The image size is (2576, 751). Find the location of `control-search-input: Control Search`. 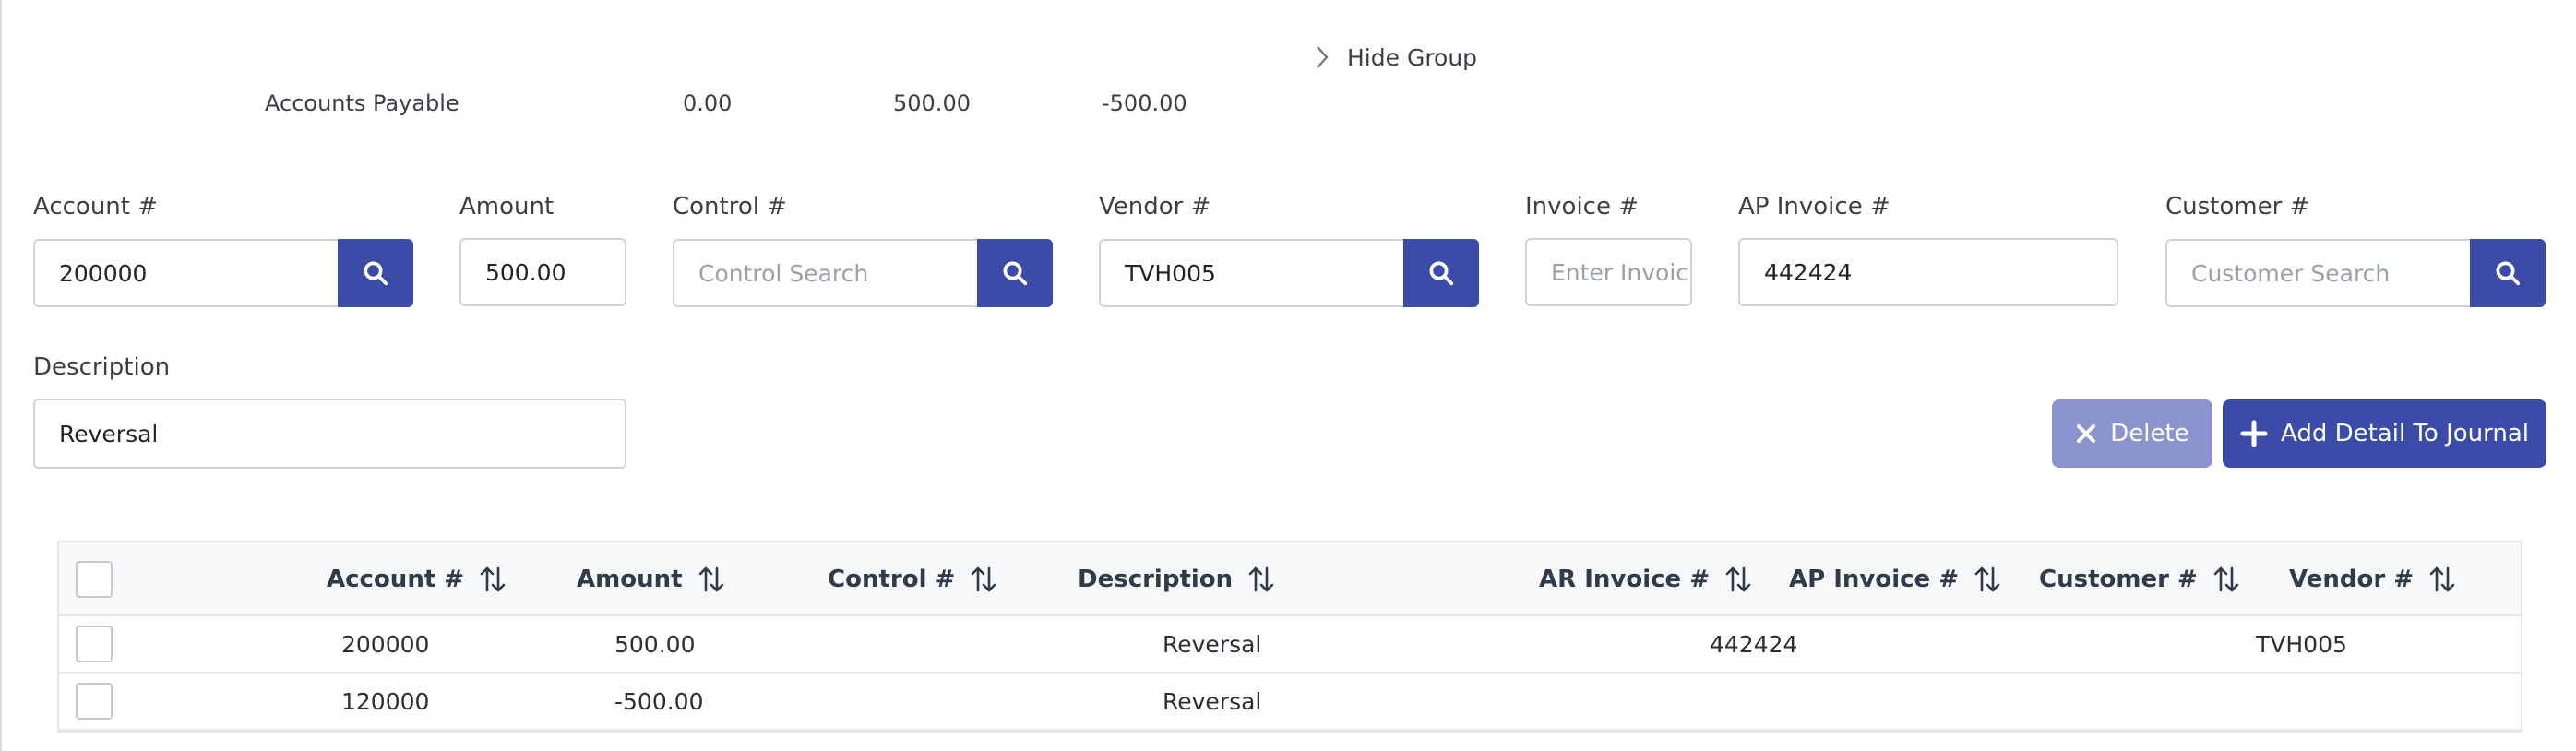

control-search-input: Control Search is located at coordinates (826, 273).